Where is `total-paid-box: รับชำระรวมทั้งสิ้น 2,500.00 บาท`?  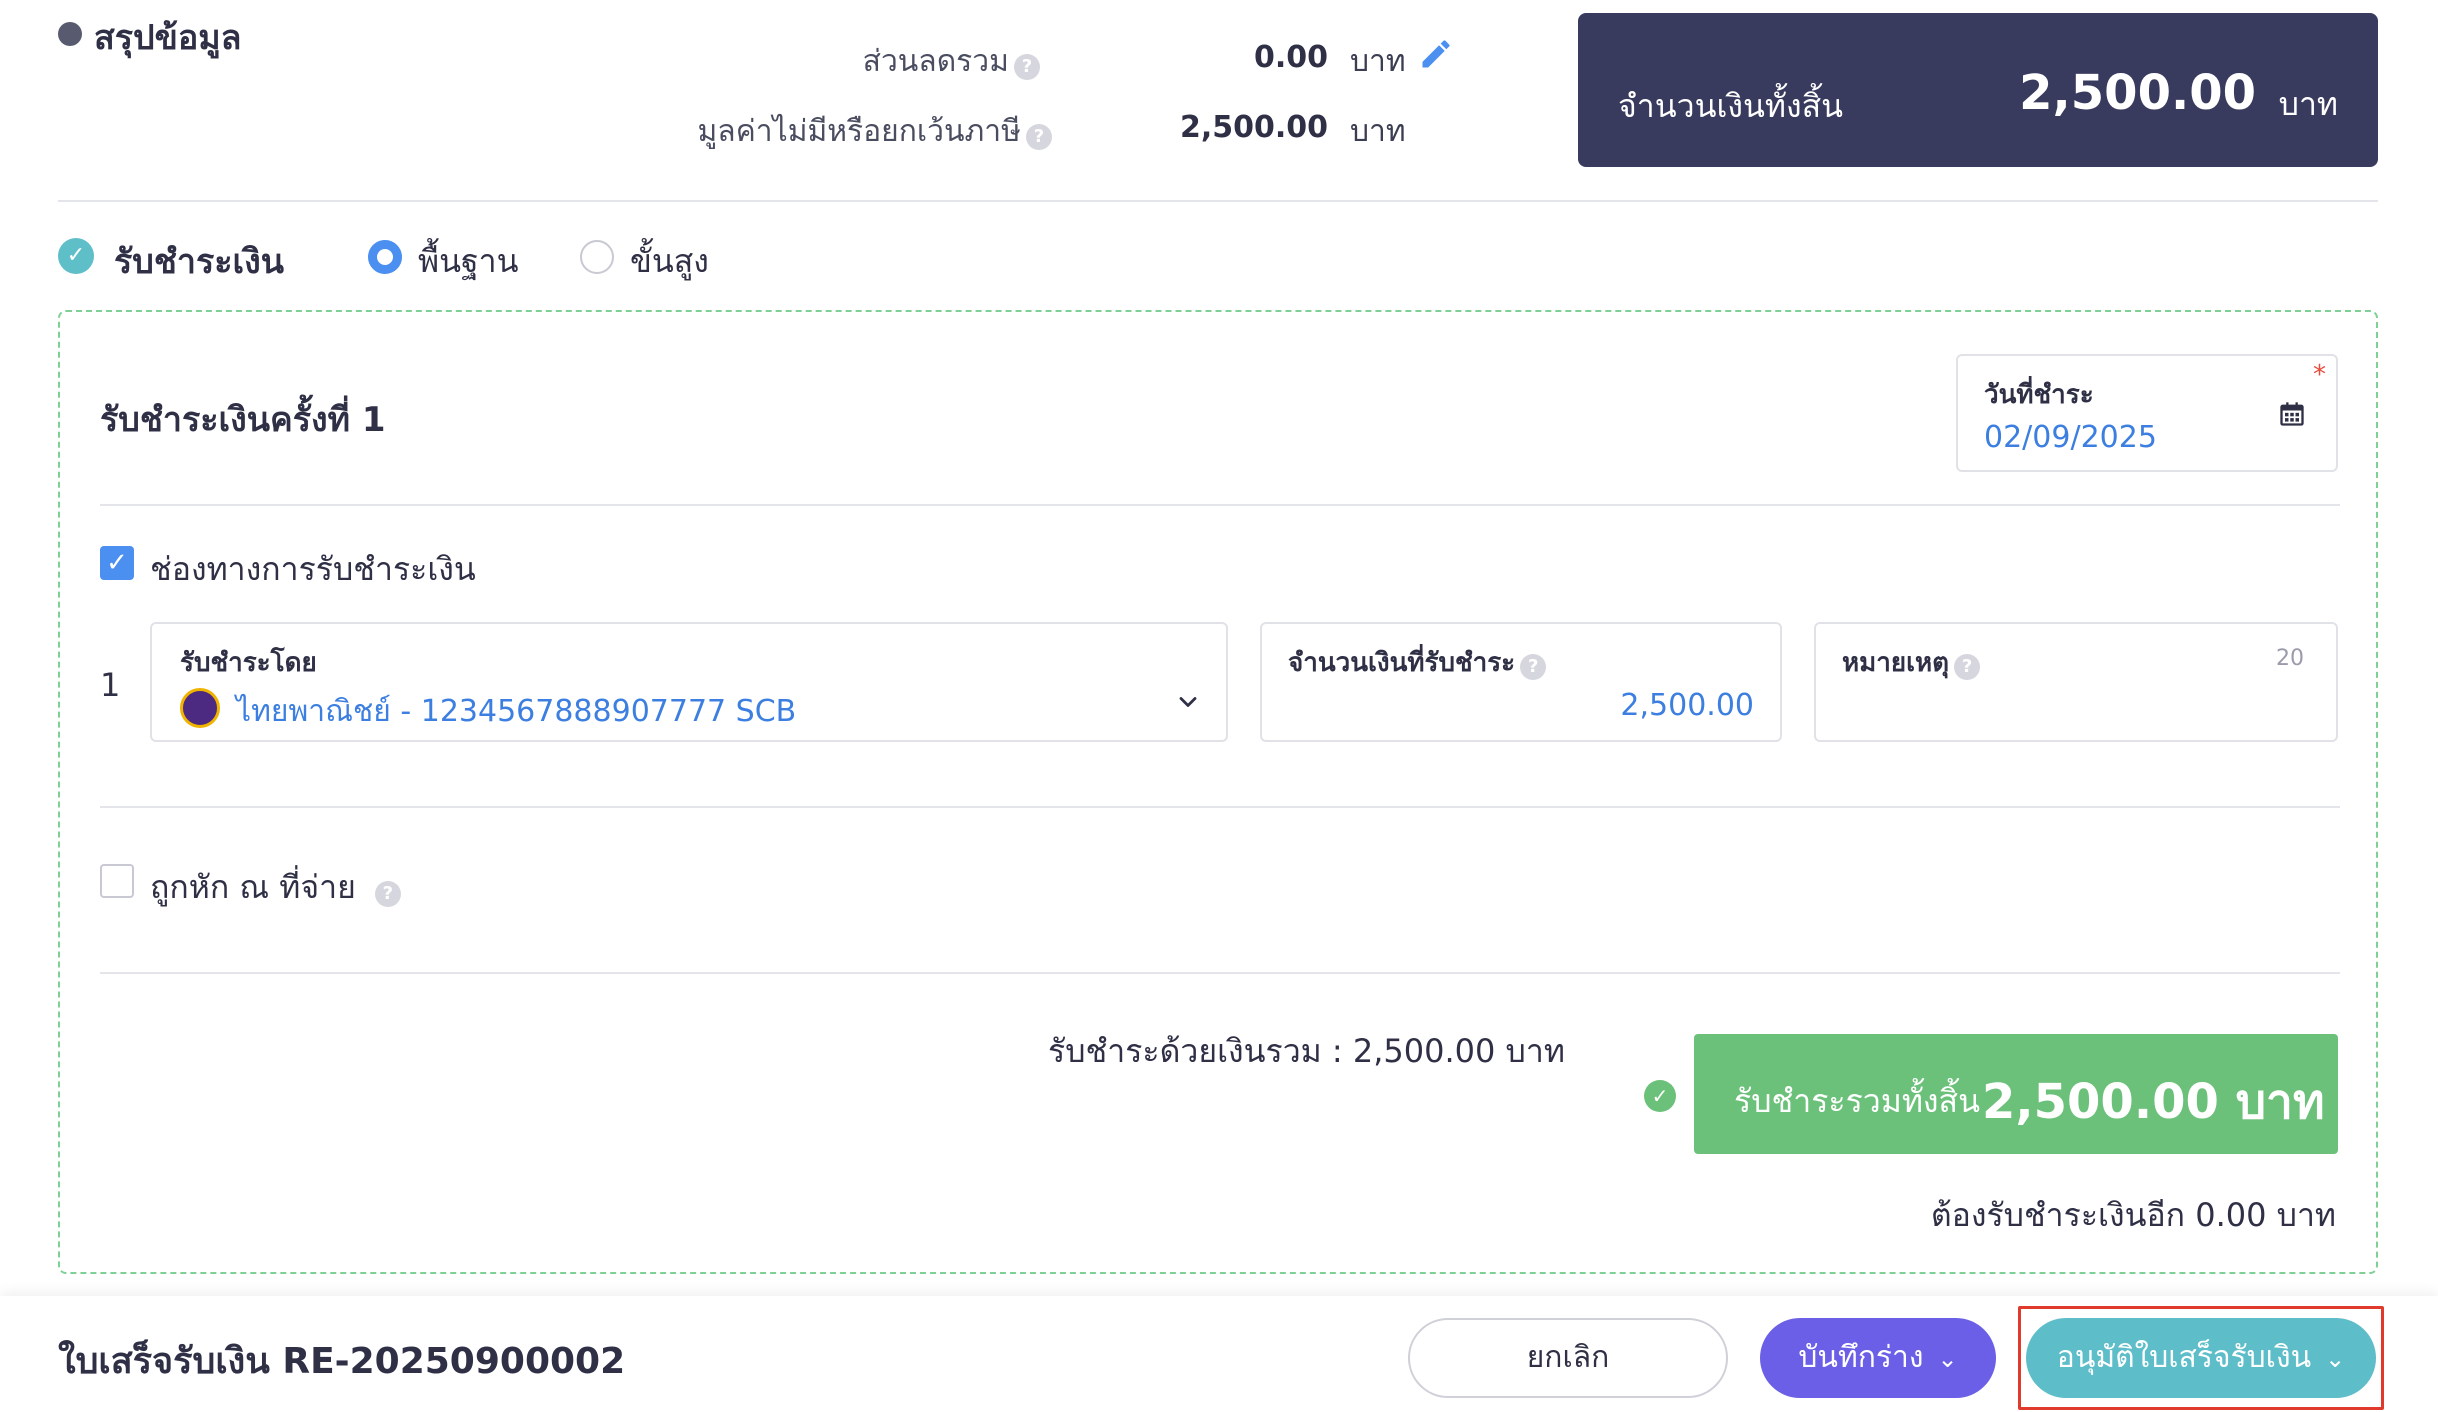
total-paid-box: รับชำระรวมทั้งสิ้น 2,500.00 บาท is located at coordinates (2016, 1094).